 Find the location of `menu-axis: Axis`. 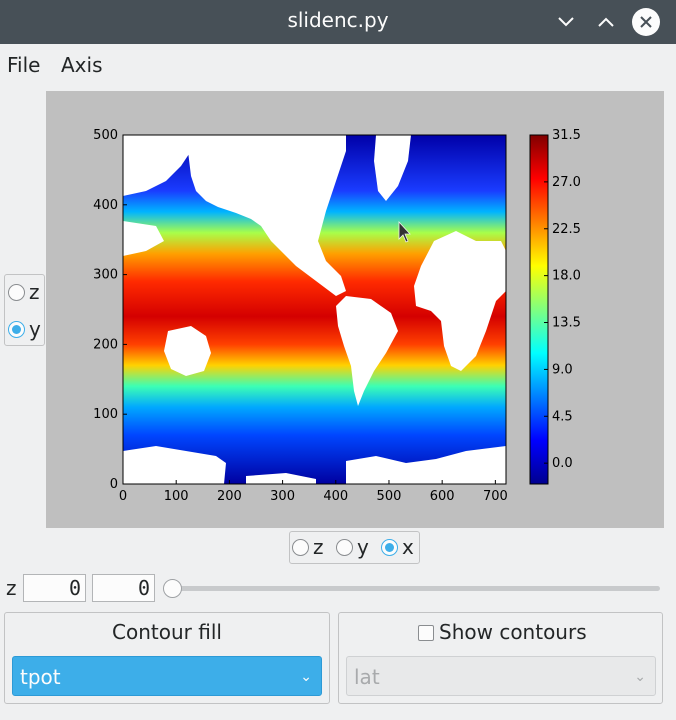

menu-axis: Axis is located at coordinates (82, 65).